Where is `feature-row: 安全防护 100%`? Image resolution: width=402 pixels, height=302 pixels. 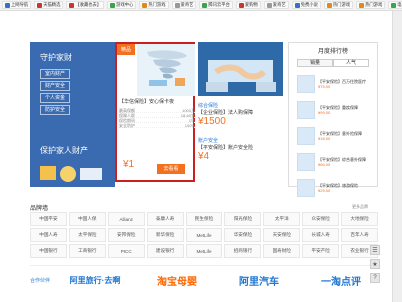
feature-row: 安全防护 100% is located at coordinates (157, 125).